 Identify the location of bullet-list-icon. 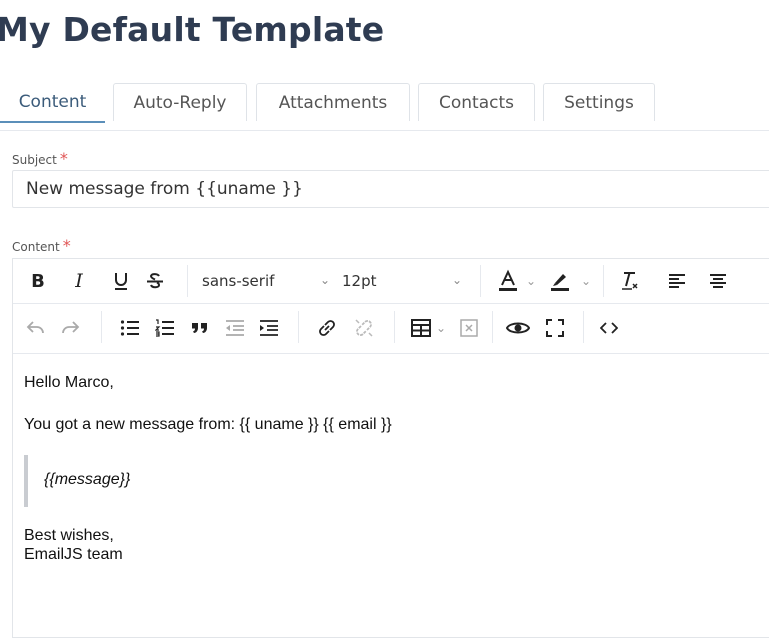
(130, 328).